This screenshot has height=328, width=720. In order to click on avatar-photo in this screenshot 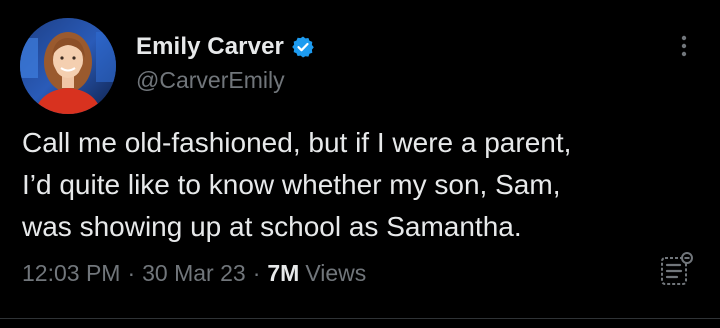, I will do `click(68, 66)`.